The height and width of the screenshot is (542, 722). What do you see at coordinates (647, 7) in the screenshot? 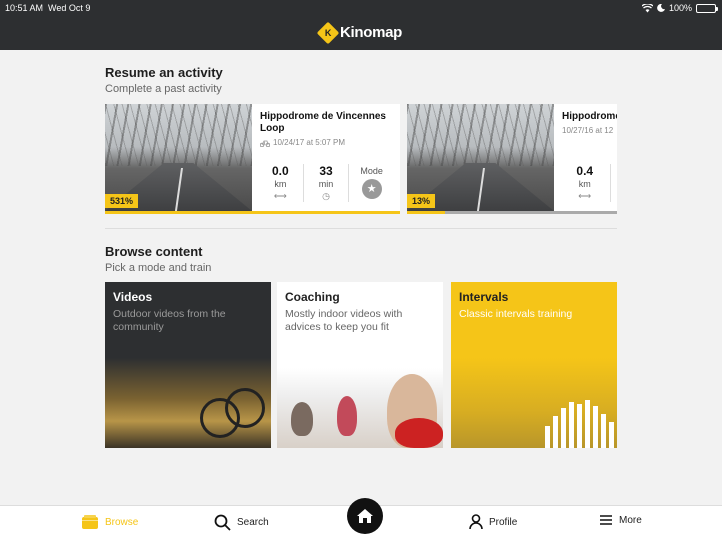
I see `wifi-icon` at bounding box center [647, 7].